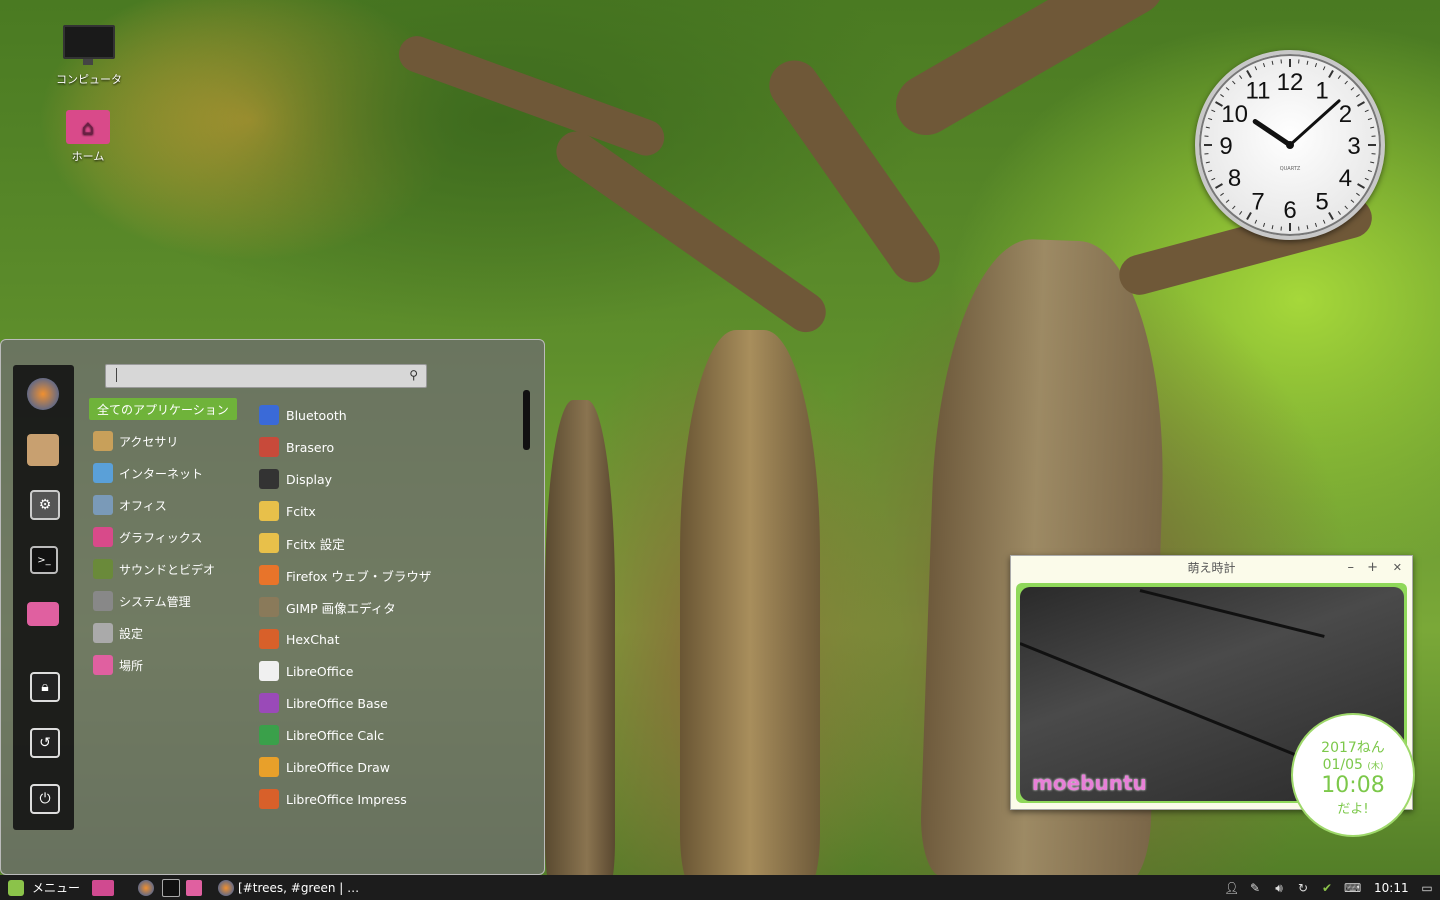  I want to click on menu-button: メニュー, so click(44, 887).